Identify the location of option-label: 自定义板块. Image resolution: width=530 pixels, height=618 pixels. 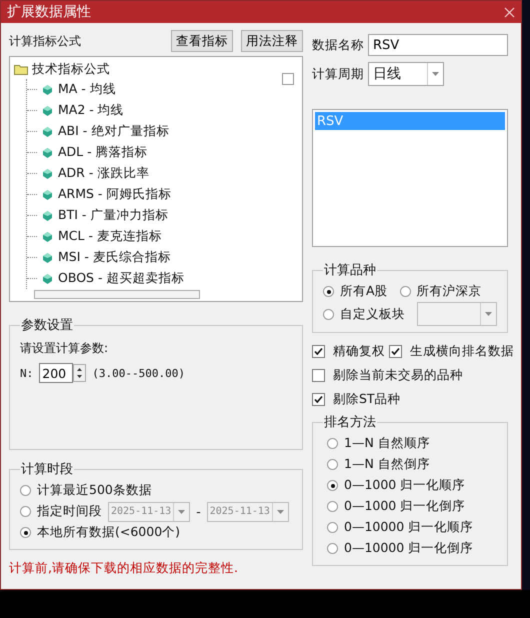
(372, 314).